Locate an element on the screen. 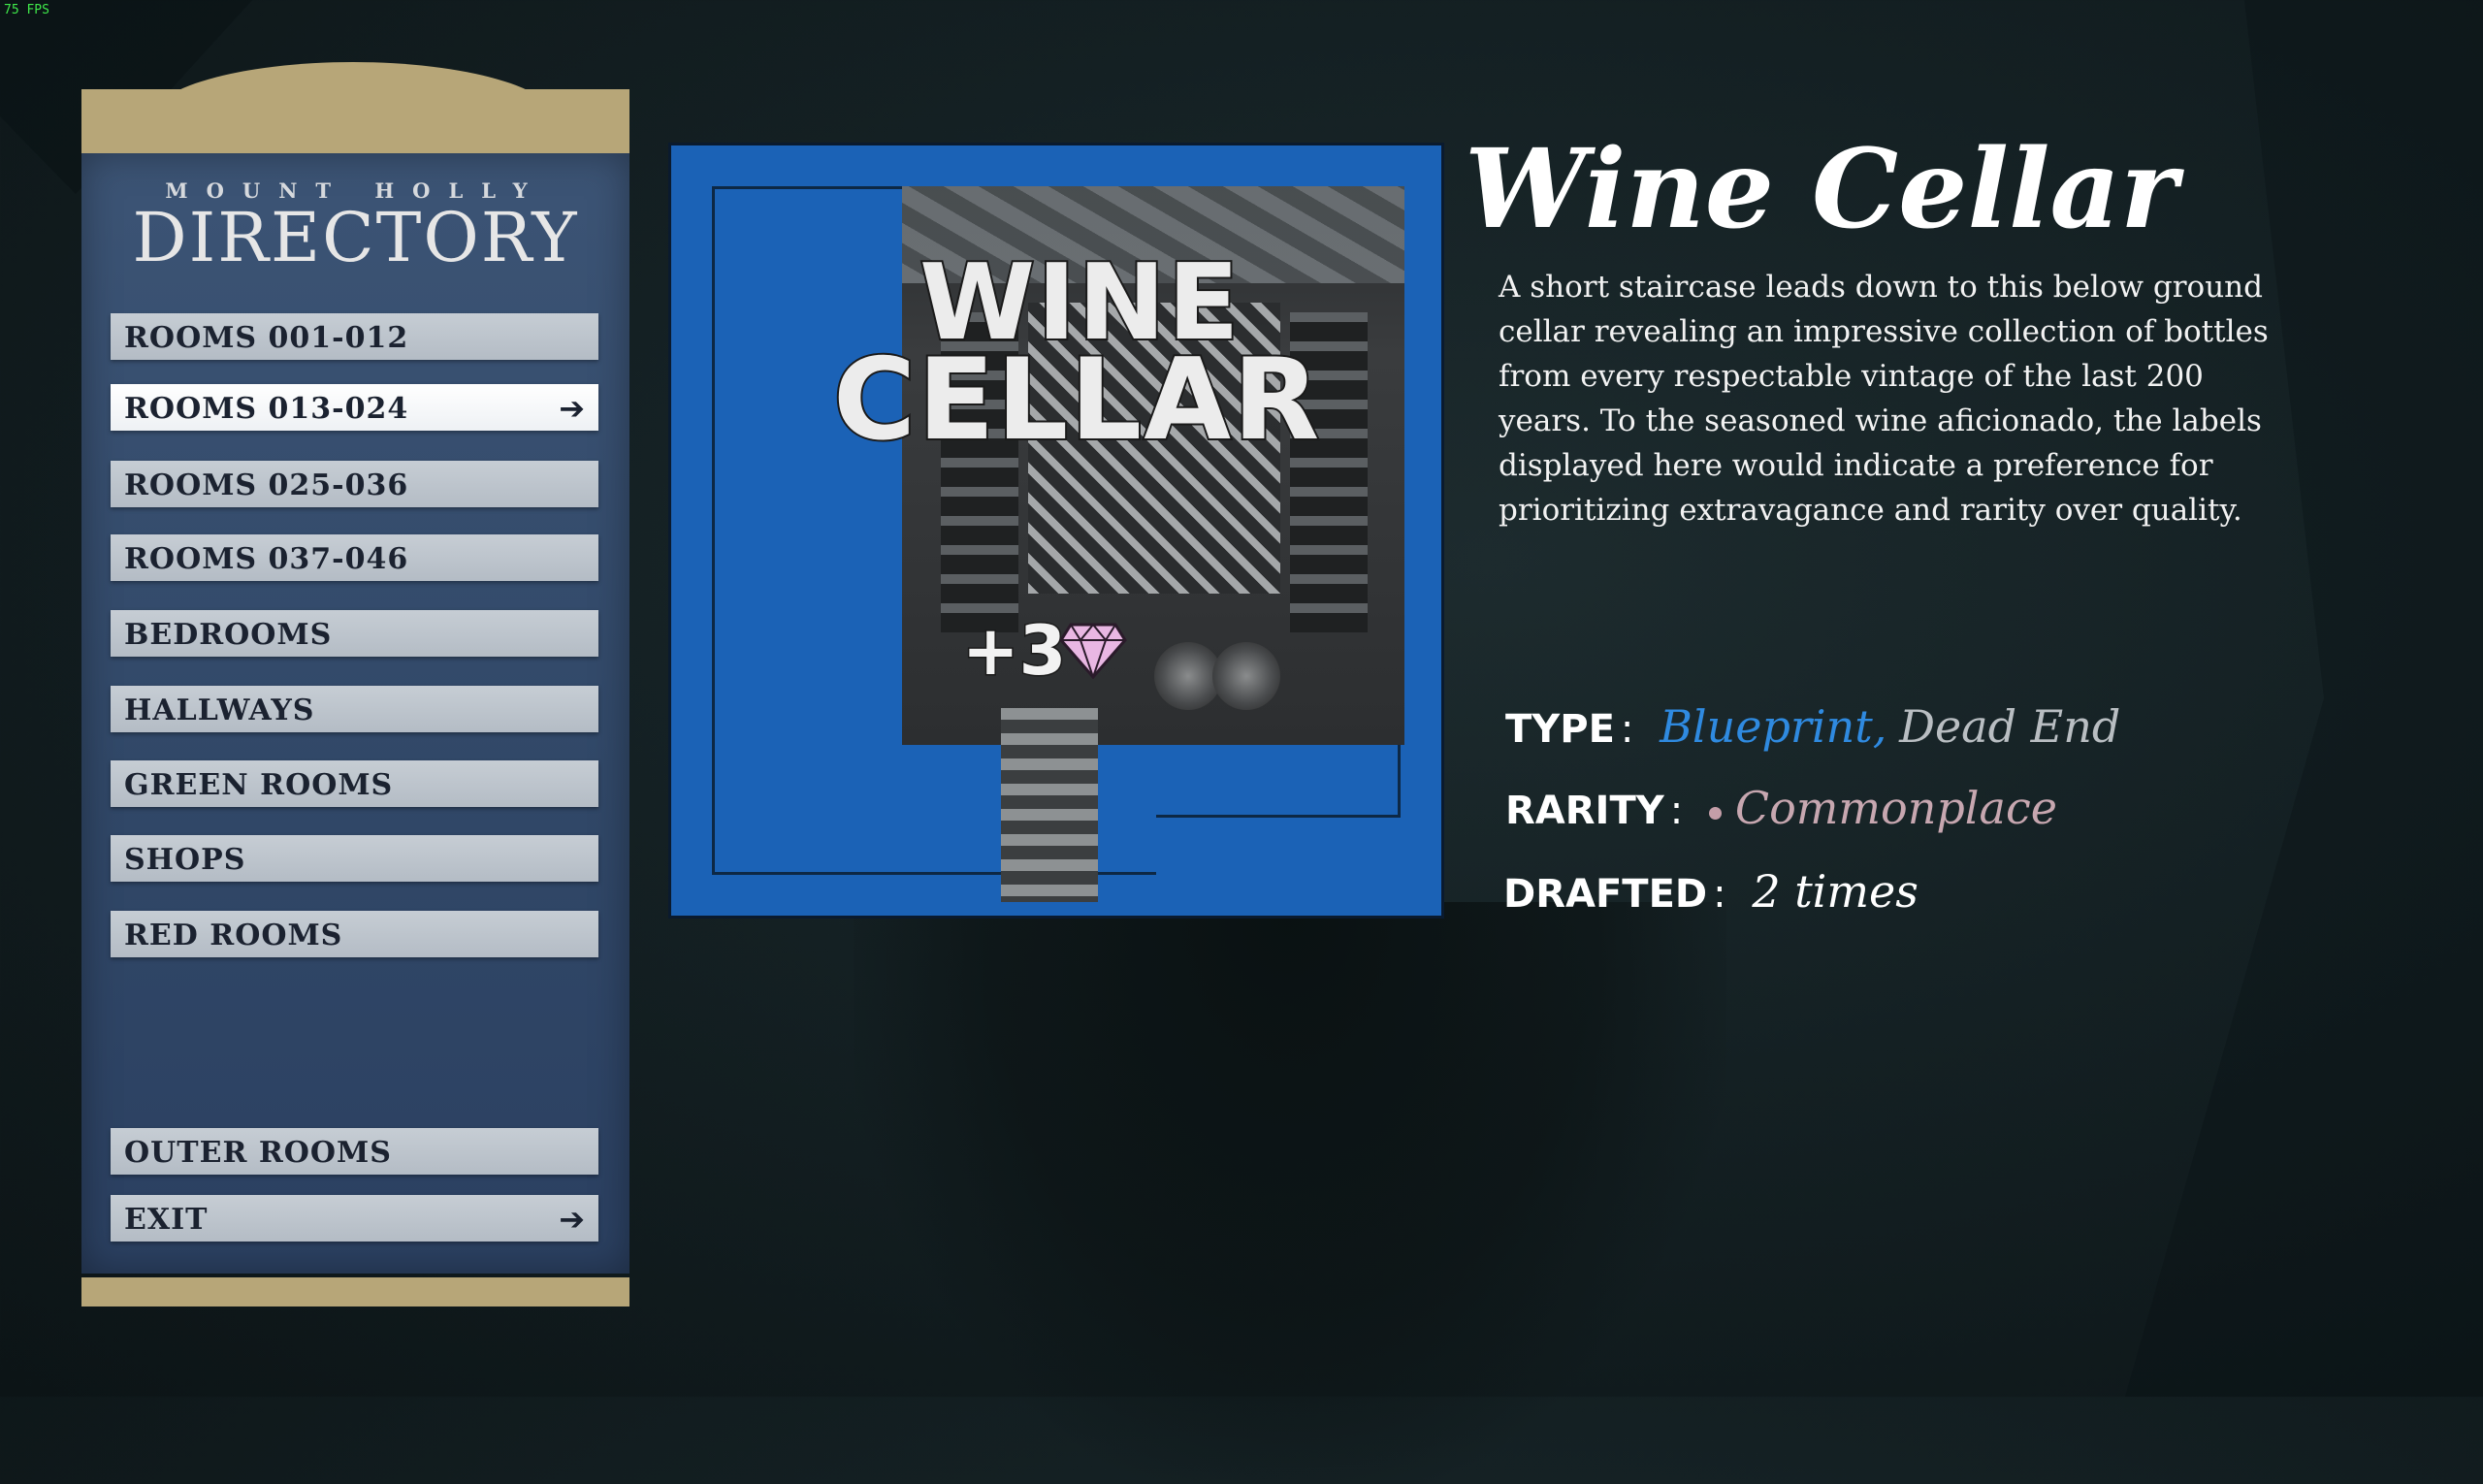  panel-bottom-bar is located at coordinates (355, 1292).